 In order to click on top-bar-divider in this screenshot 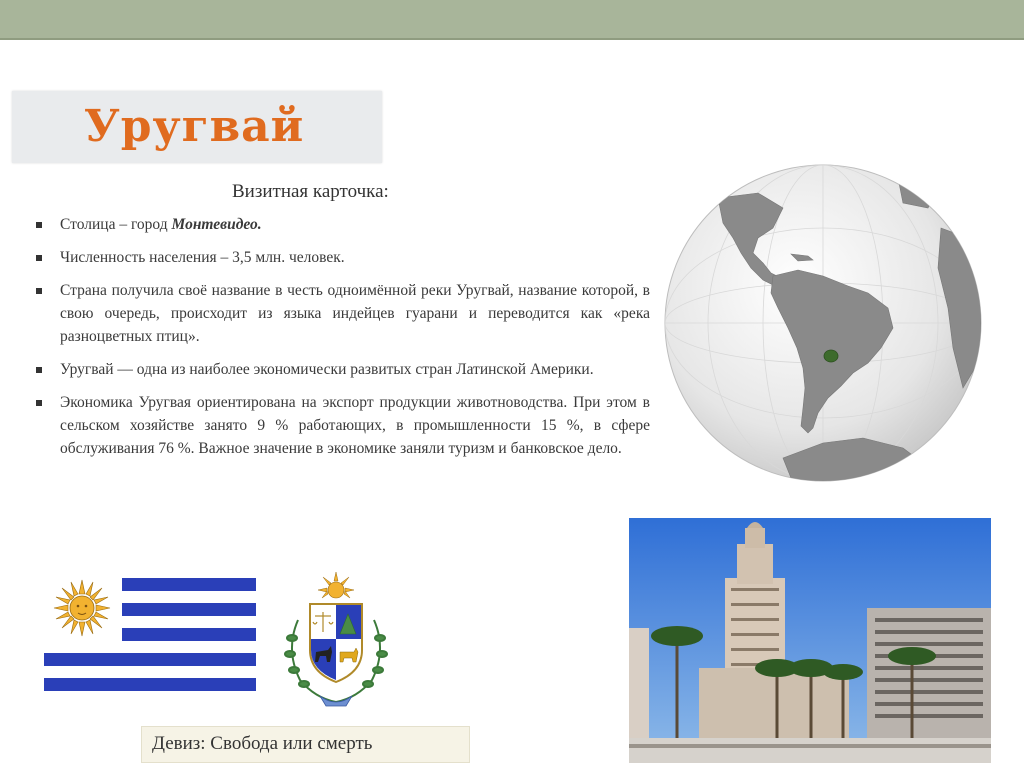, I will do `click(512, 39)`.